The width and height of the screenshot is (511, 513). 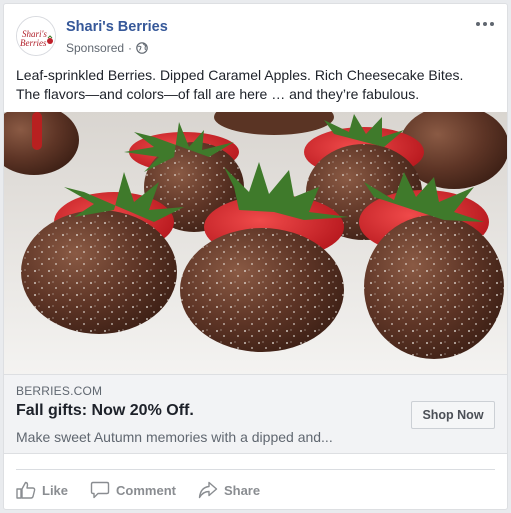 What do you see at coordinates (33, 43) in the screenshot?
I see `svg-text: Berries` at bounding box center [33, 43].